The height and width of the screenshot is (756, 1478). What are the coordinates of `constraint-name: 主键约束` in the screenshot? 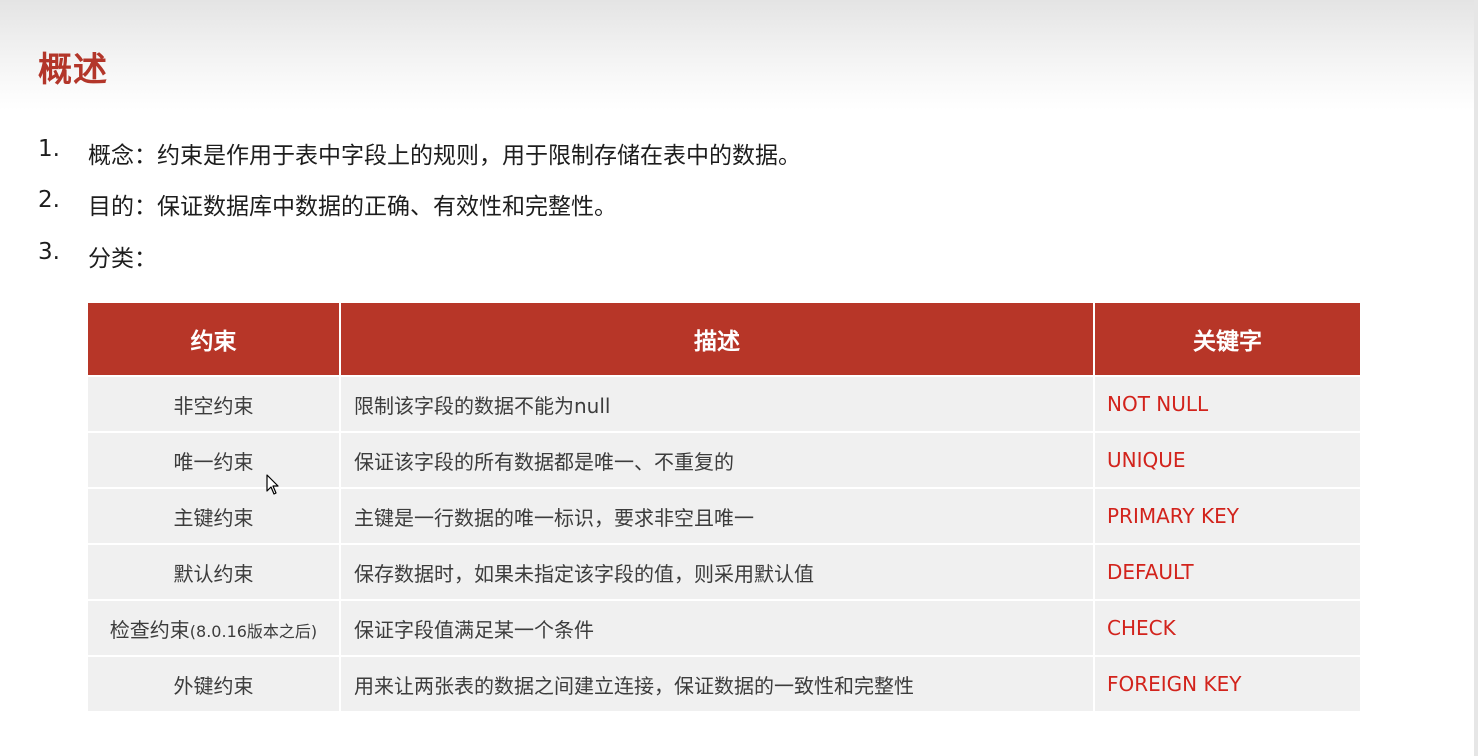 It's located at (213, 516).